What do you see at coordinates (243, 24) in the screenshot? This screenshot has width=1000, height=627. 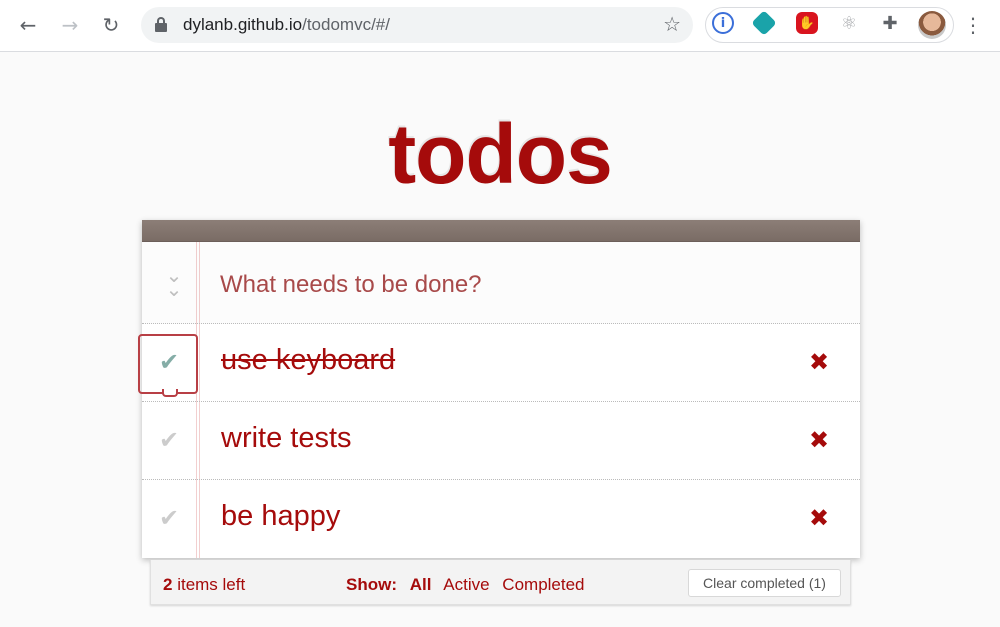 I see `url-host: dylanb.github.io` at bounding box center [243, 24].